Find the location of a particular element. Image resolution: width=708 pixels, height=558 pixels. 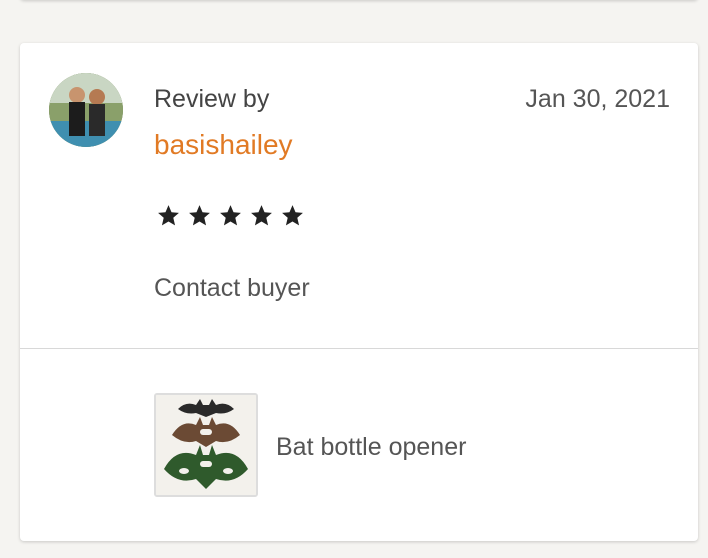

star-rating is located at coordinates (230, 215).